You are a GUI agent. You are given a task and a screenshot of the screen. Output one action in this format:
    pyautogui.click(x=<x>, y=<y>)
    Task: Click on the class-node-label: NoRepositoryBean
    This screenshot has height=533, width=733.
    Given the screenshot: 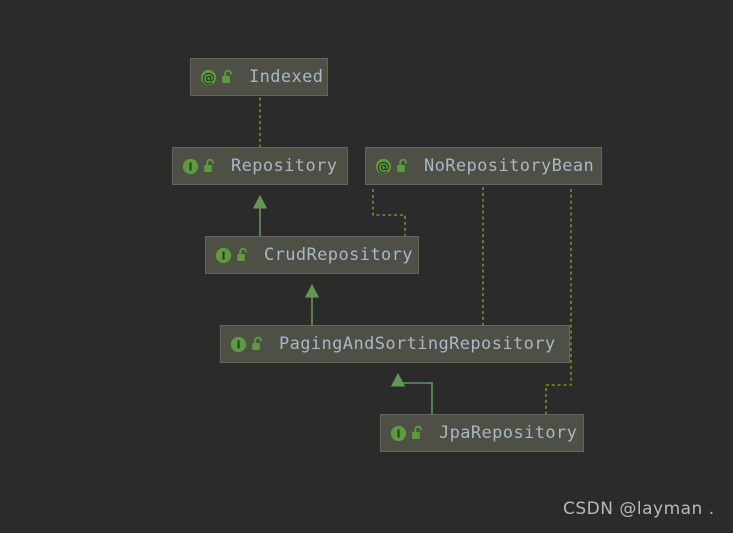 What is the action you would take?
    pyautogui.click(x=509, y=166)
    